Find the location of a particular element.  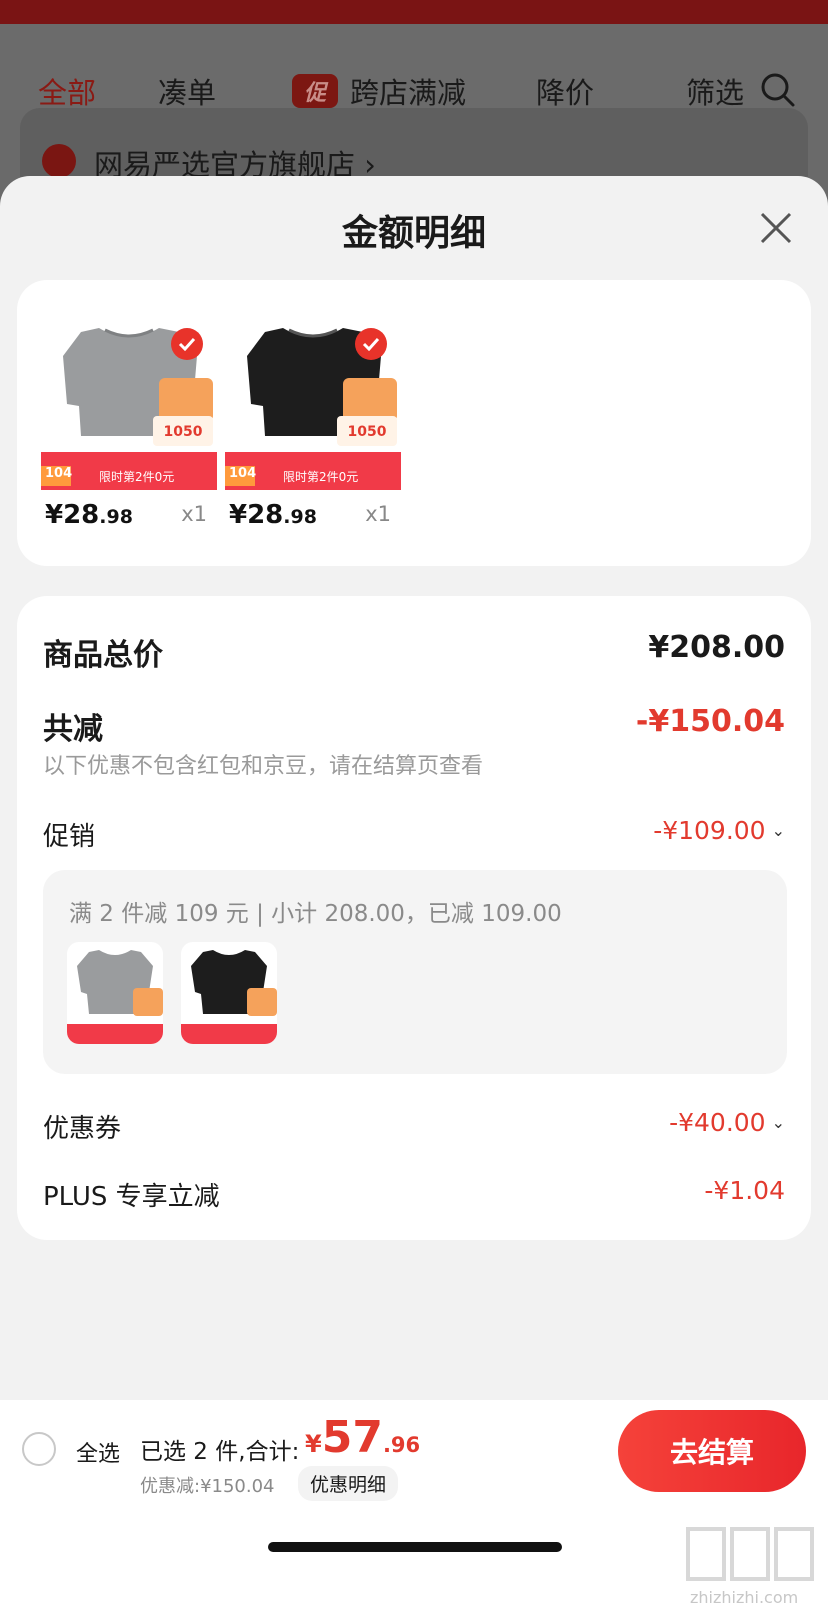

watermark-text: zhizhizhi.com is located at coordinates (744, 1597).